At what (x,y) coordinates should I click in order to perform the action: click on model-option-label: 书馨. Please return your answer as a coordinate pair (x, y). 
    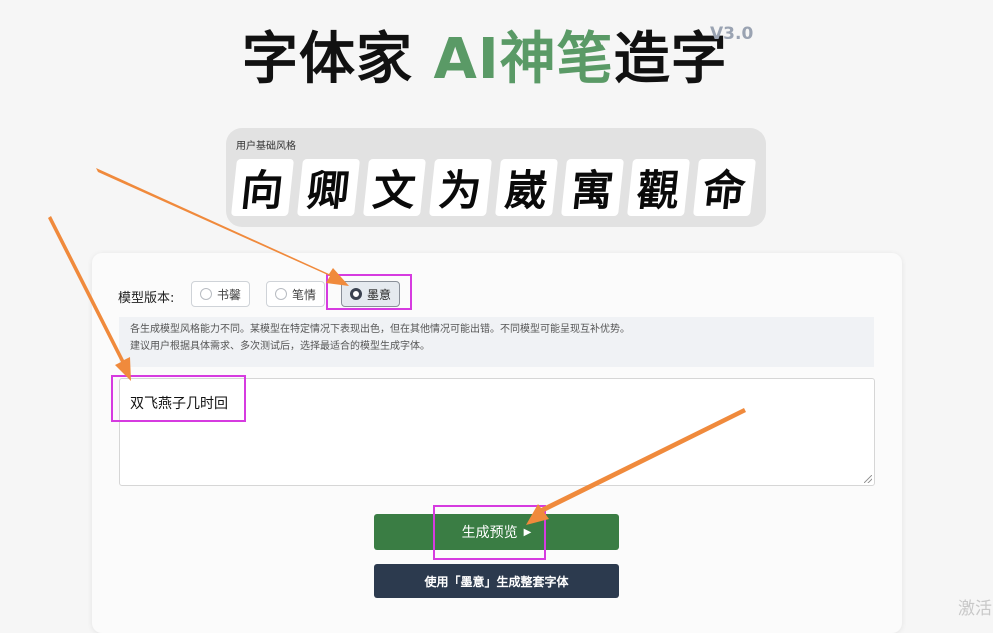
    Looking at the image, I should click on (229, 294).